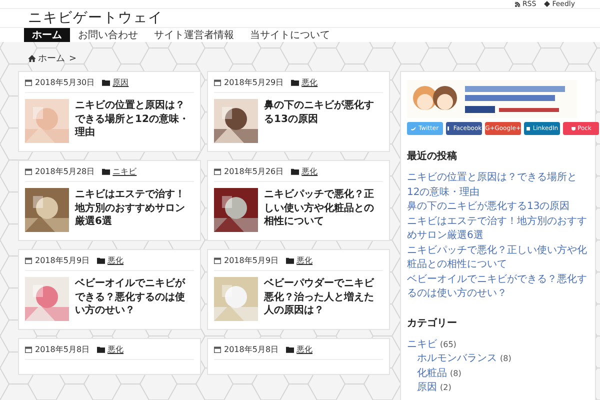 Image resolution: width=600 pixels, height=400 pixels. I want to click on category-count: (65), so click(448, 344).